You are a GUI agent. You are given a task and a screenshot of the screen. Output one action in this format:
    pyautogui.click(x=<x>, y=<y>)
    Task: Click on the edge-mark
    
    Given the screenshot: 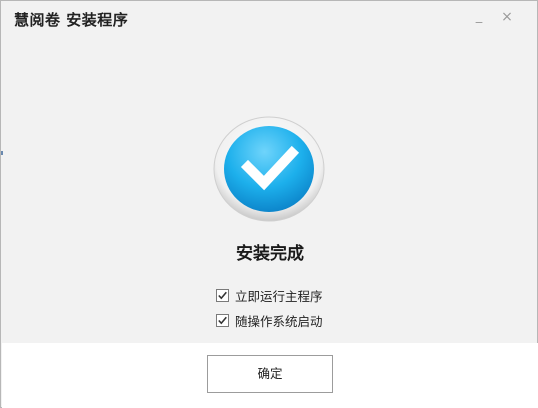 What is the action you would take?
    pyautogui.click(x=2, y=153)
    